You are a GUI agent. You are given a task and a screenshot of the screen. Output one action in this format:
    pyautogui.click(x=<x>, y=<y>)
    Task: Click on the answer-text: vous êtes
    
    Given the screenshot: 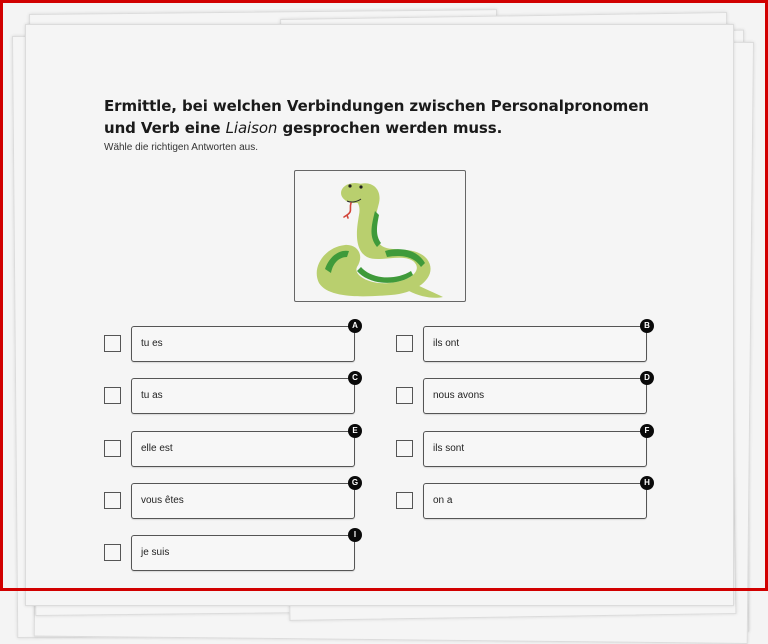 What is the action you would take?
    pyautogui.click(x=162, y=500)
    